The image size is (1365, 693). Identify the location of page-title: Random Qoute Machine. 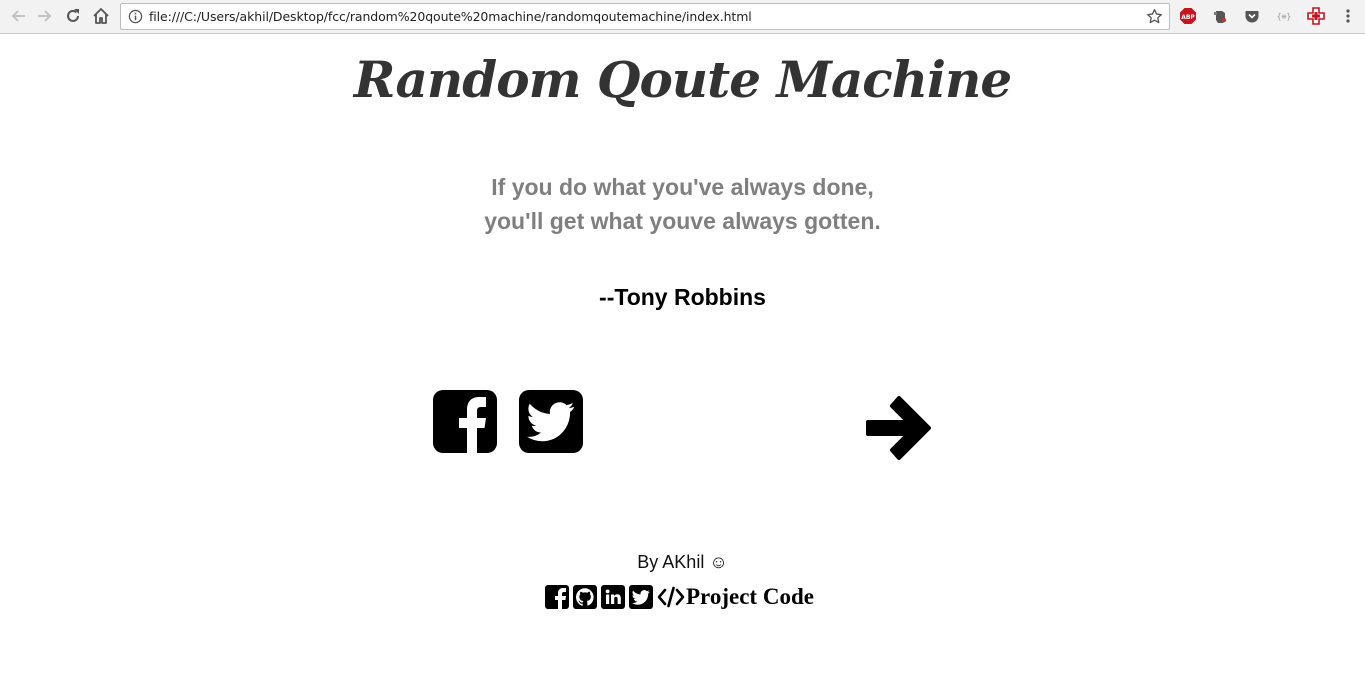
(682, 79).